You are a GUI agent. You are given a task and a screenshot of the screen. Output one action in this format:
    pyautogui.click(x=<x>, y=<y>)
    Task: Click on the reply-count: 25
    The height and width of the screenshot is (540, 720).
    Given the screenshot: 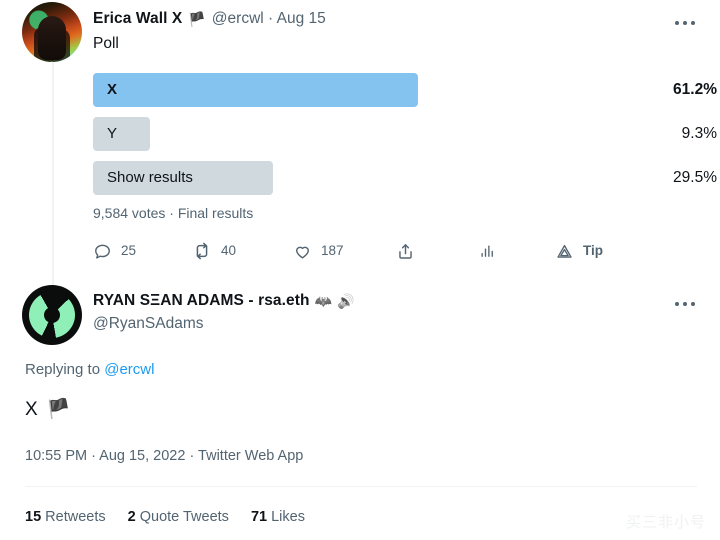 What is the action you would take?
    pyautogui.click(x=129, y=250)
    